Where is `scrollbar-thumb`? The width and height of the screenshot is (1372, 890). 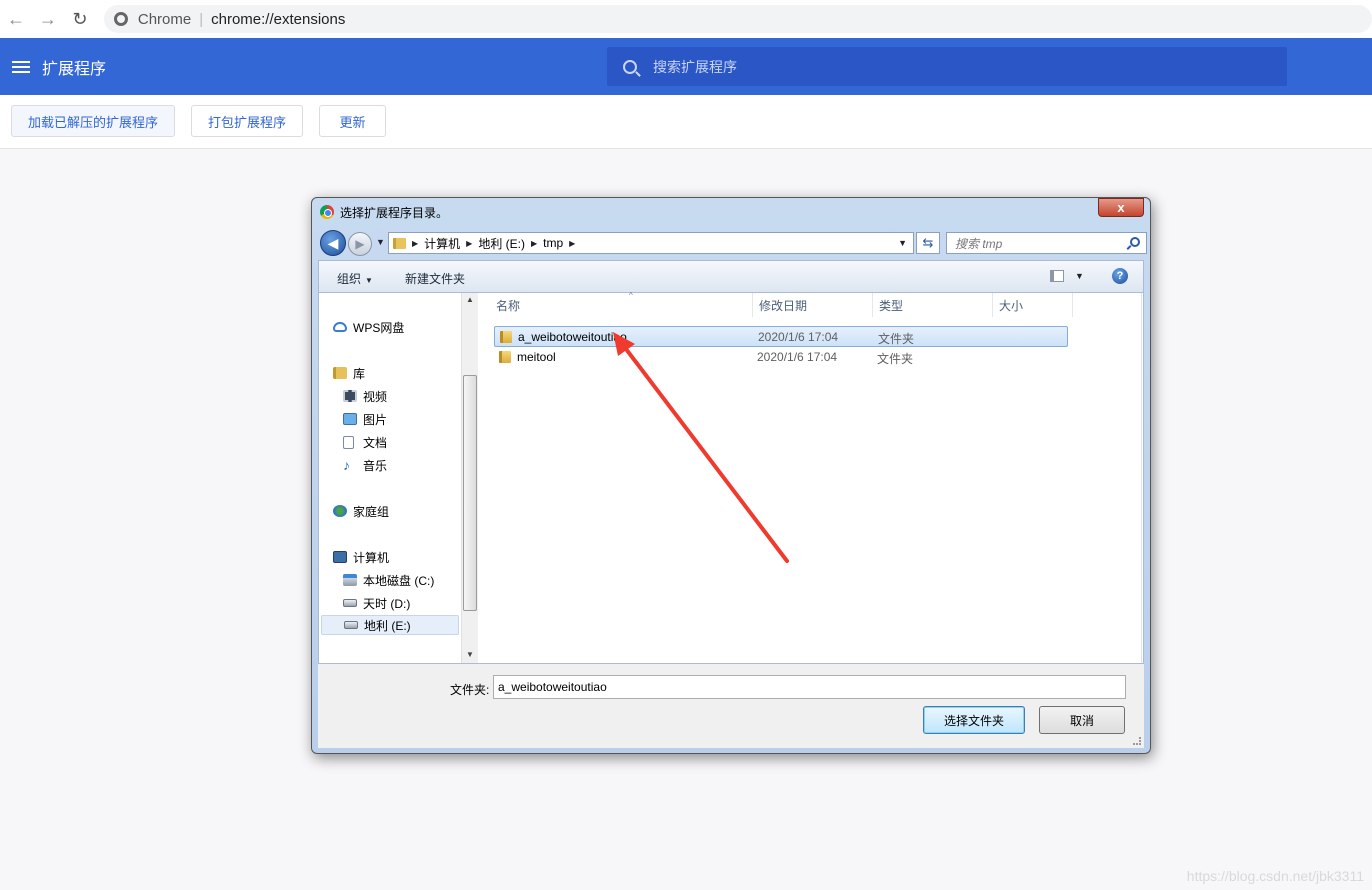 scrollbar-thumb is located at coordinates (470, 493).